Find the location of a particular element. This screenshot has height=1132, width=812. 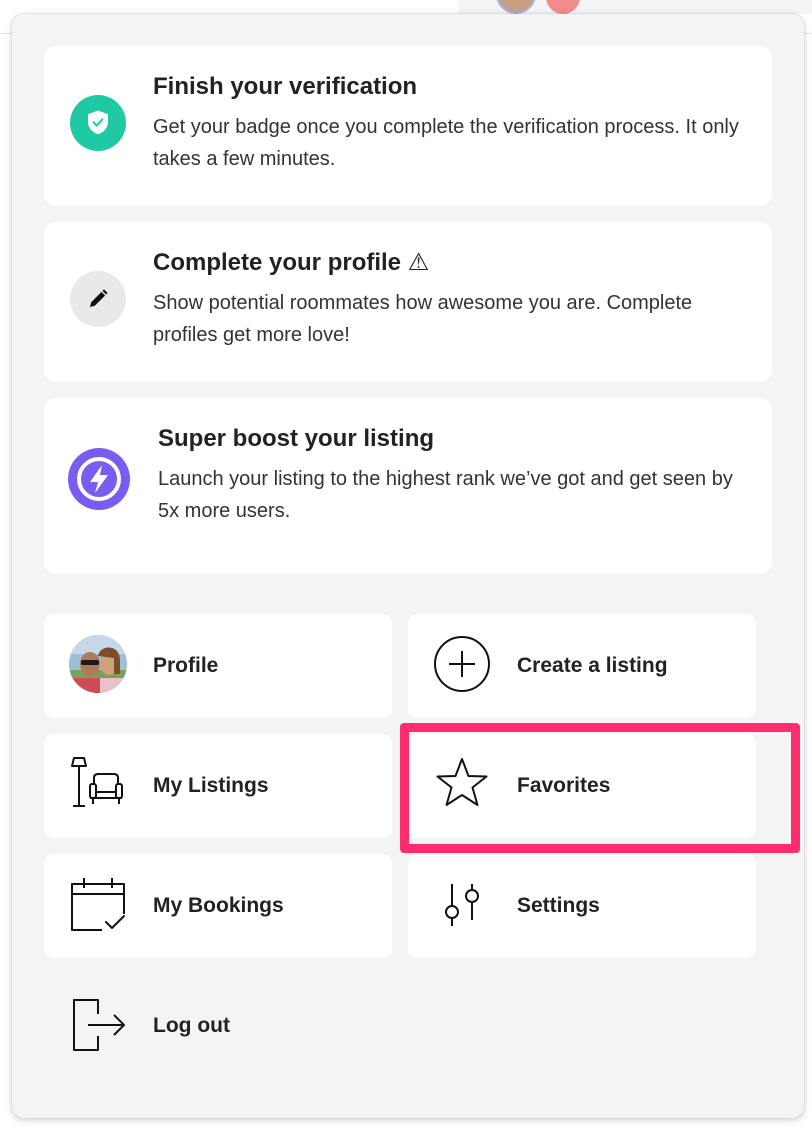

profile-menu-item: Profile is located at coordinates (218, 666).